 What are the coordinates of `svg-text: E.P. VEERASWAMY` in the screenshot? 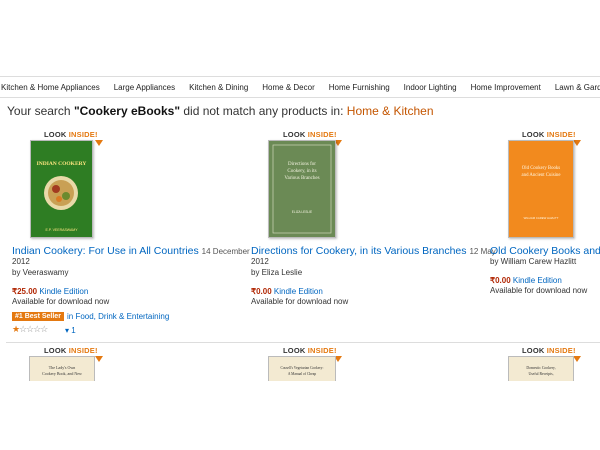 It's located at (61, 230).